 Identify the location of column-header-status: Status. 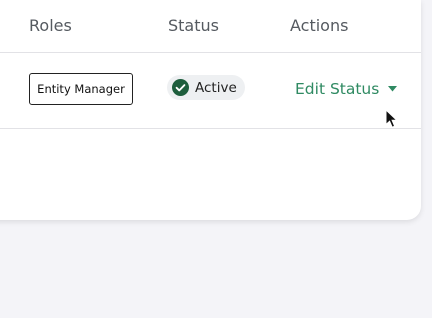
(193, 25).